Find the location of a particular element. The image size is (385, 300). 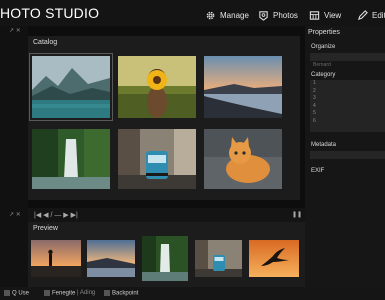

tab-view-label: View is located at coordinates (333, 15).